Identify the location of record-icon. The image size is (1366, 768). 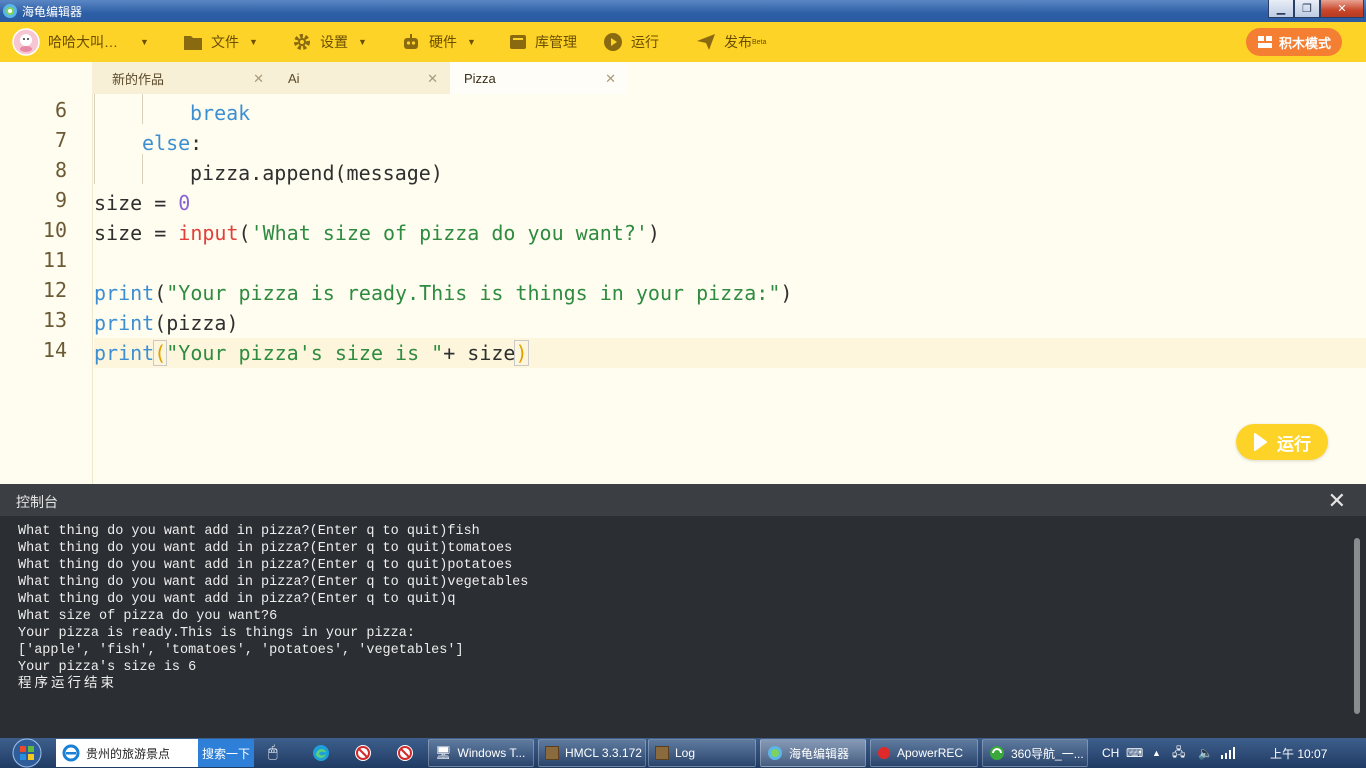
(884, 753).